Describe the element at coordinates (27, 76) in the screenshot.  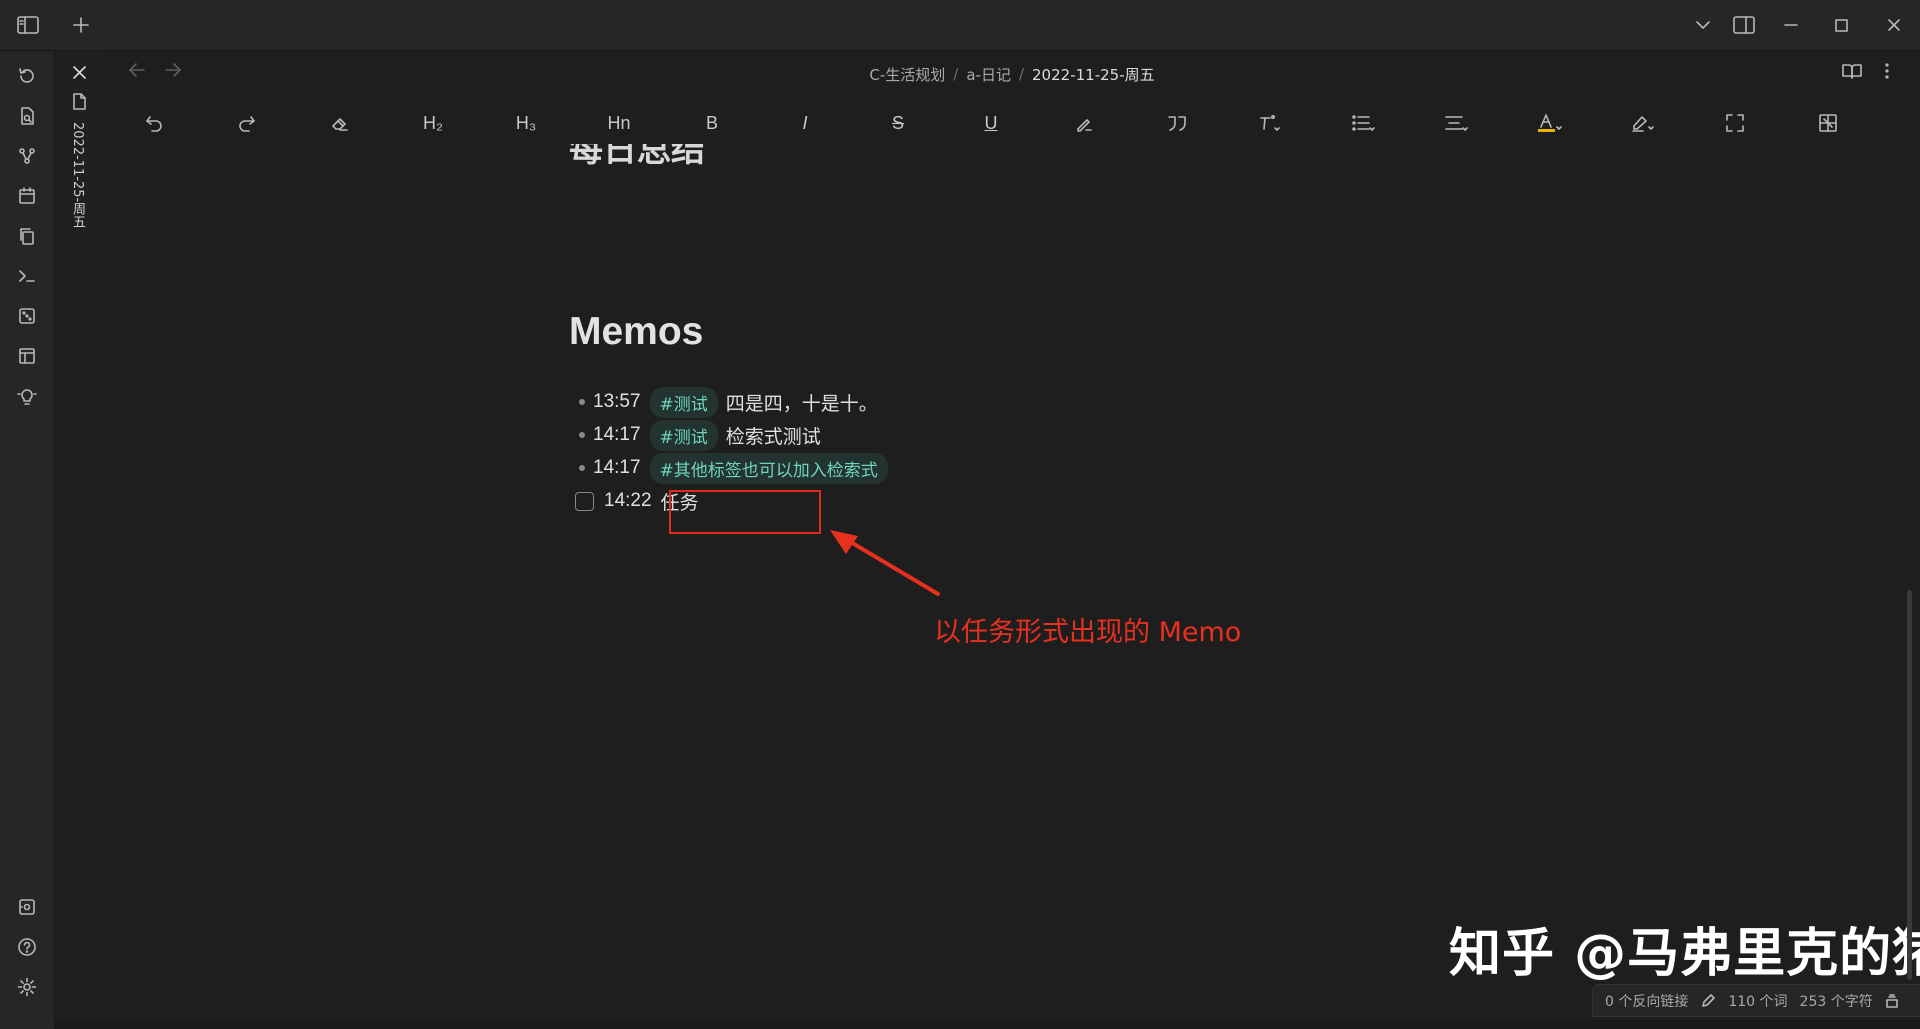
I see `history-icon` at that location.